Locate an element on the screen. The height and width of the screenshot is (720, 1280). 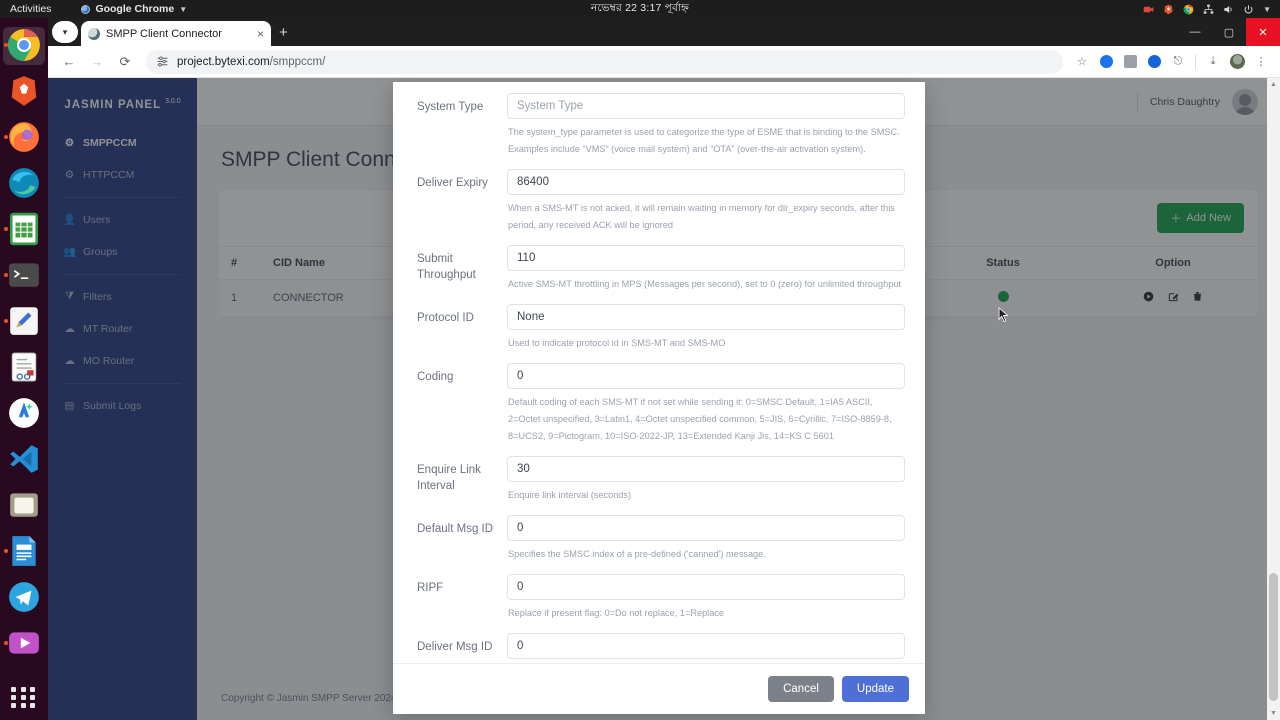
tab-search-button: ▾ is located at coordinates (65, 32).